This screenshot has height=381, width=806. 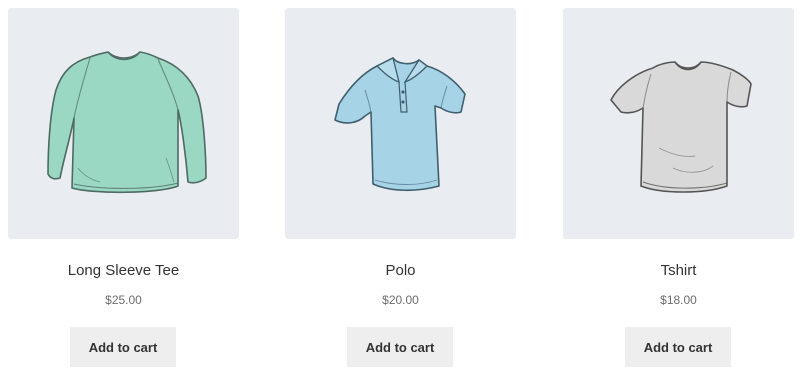 I want to click on product-price: $25.00, so click(x=123, y=300).